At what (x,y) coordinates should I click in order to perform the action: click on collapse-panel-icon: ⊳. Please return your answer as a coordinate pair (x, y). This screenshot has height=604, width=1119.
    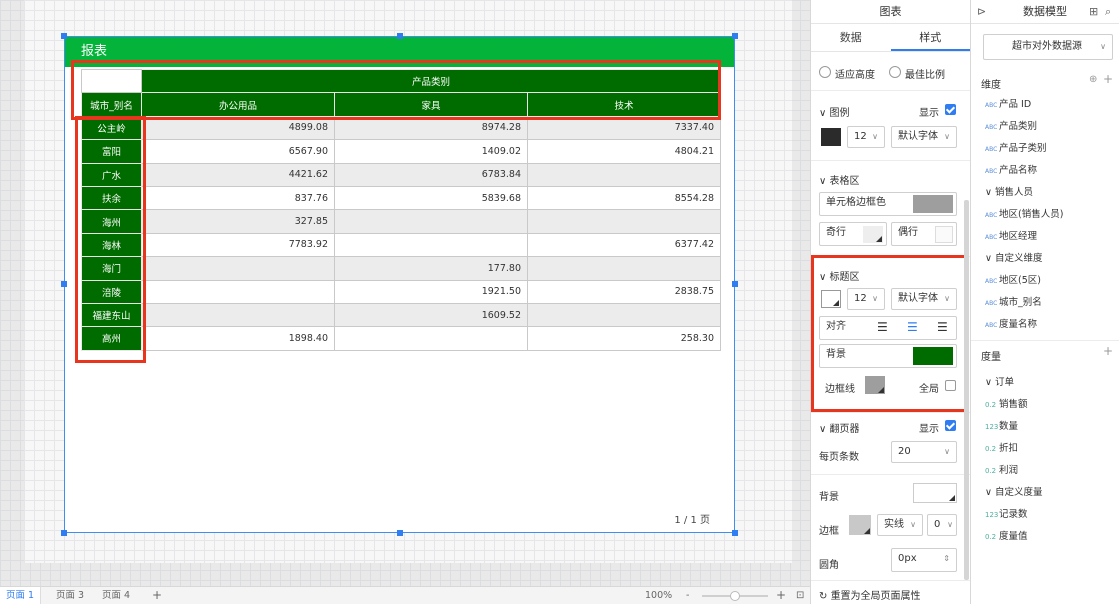
    Looking at the image, I should click on (981, 11).